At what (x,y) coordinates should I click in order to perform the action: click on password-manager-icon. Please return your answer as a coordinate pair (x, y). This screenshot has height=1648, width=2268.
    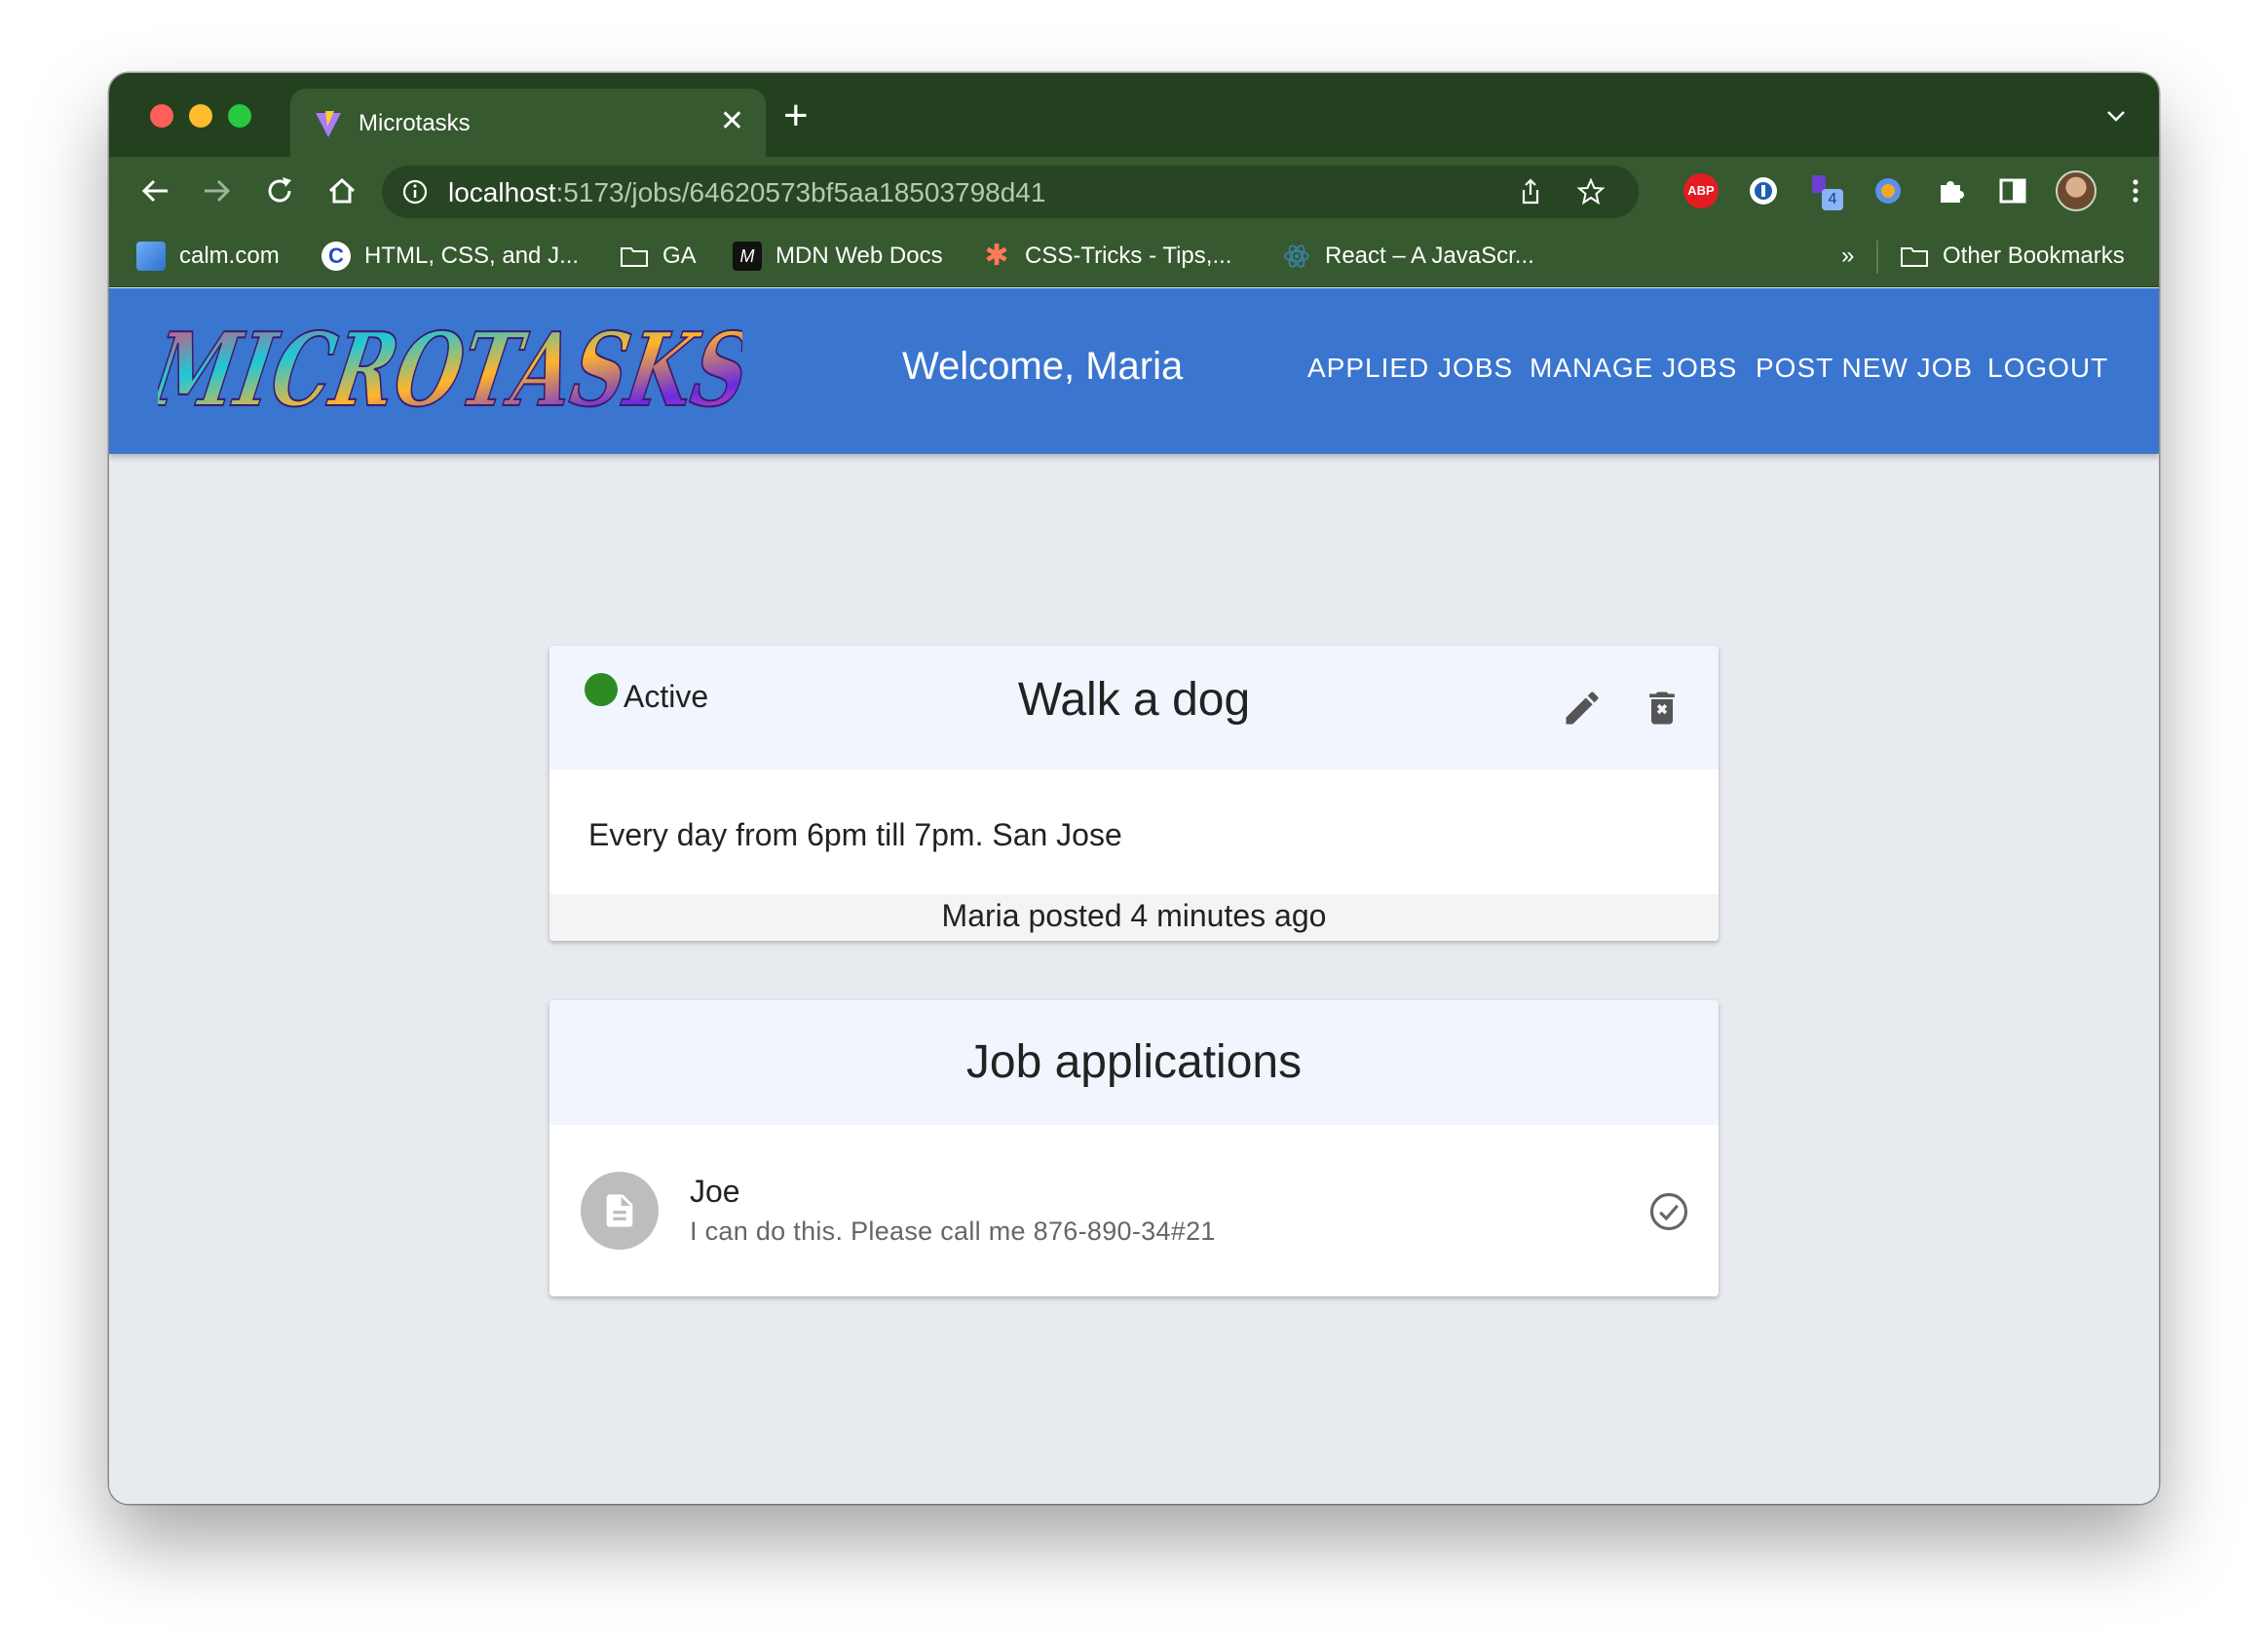
    Looking at the image, I should click on (1763, 190).